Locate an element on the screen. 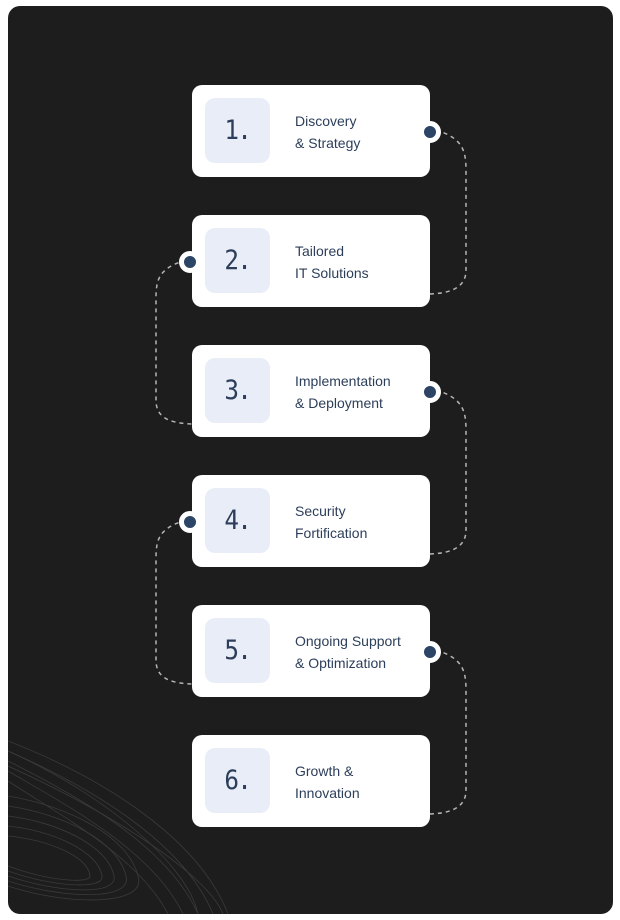  step-card-6: 6. Growth & Innovation is located at coordinates (311, 781).